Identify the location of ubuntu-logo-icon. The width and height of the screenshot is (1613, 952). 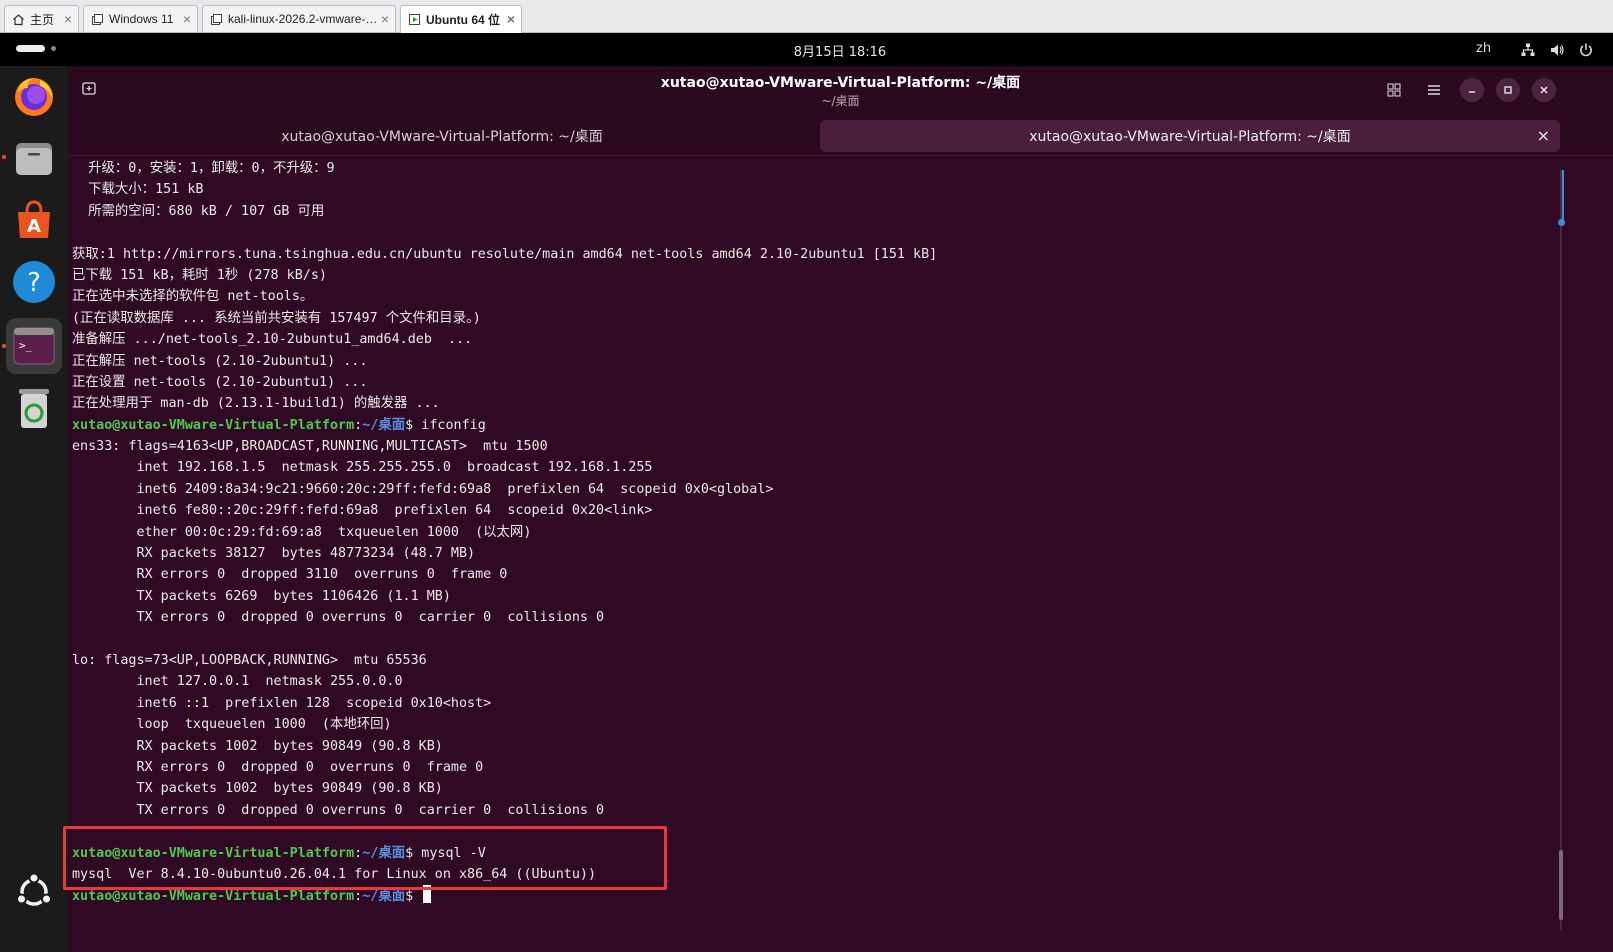
(34, 889).